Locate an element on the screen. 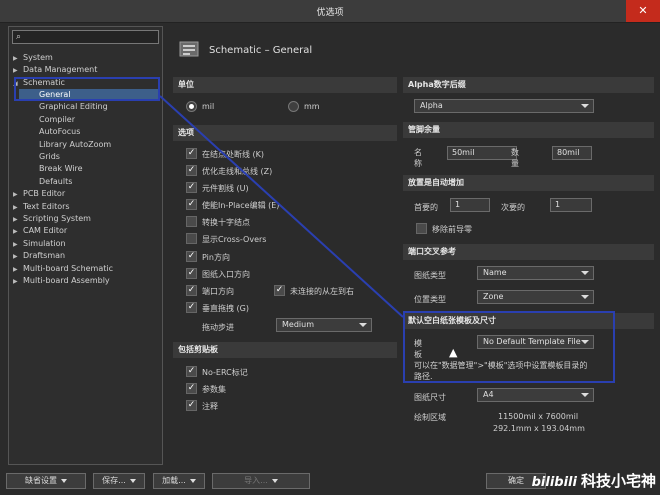 The width and height of the screenshot is (660, 495). clipboard-label: No-ERC标记 is located at coordinates (225, 372).